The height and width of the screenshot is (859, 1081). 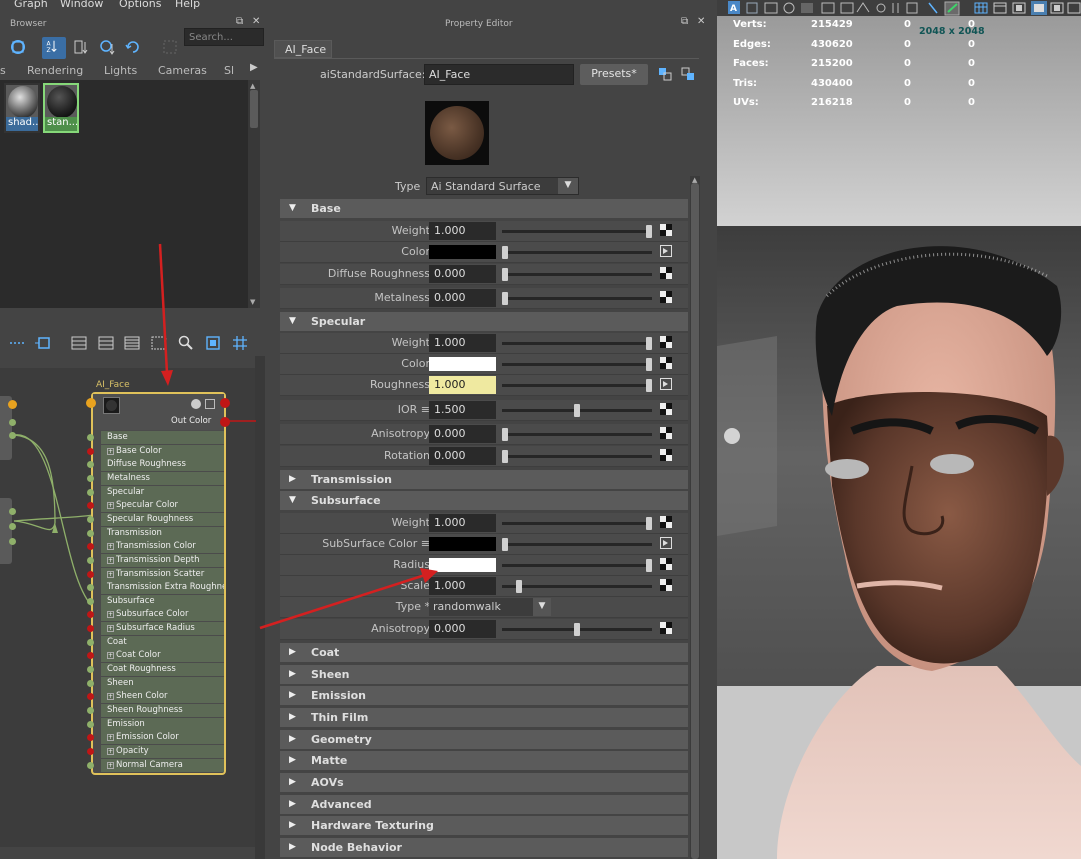 What do you see at coordinates (484, 825) in the screenshot?
I see `section-hardware-texturing: ▶ Hardware Texturing` at bounding box center [484, 825].